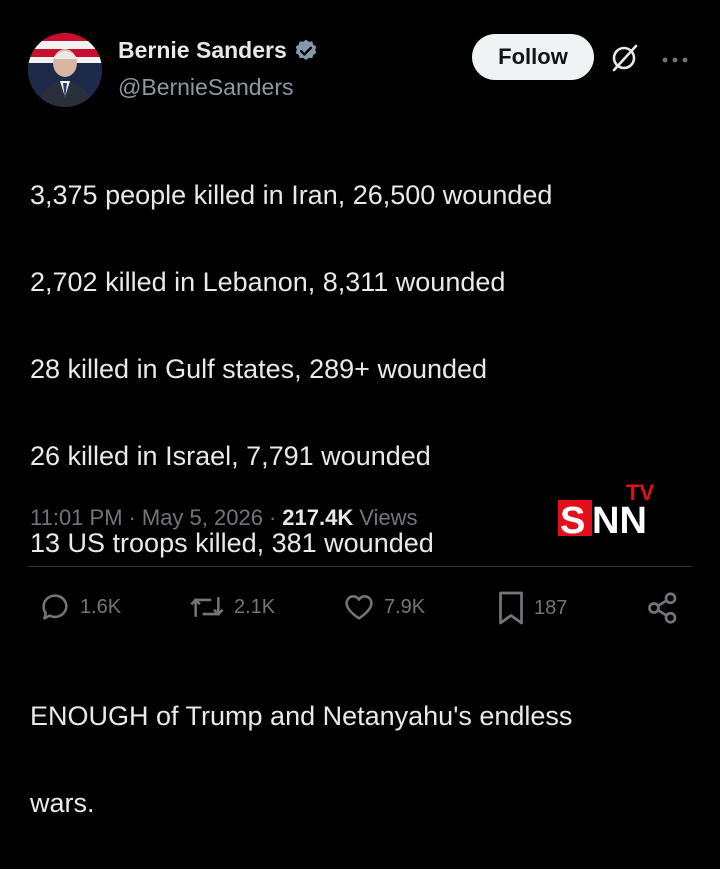 The image size is (720, 869). Describe the element at coordinates (306, 49) in the screenshot. I see `verified-badge-icon` at that location.